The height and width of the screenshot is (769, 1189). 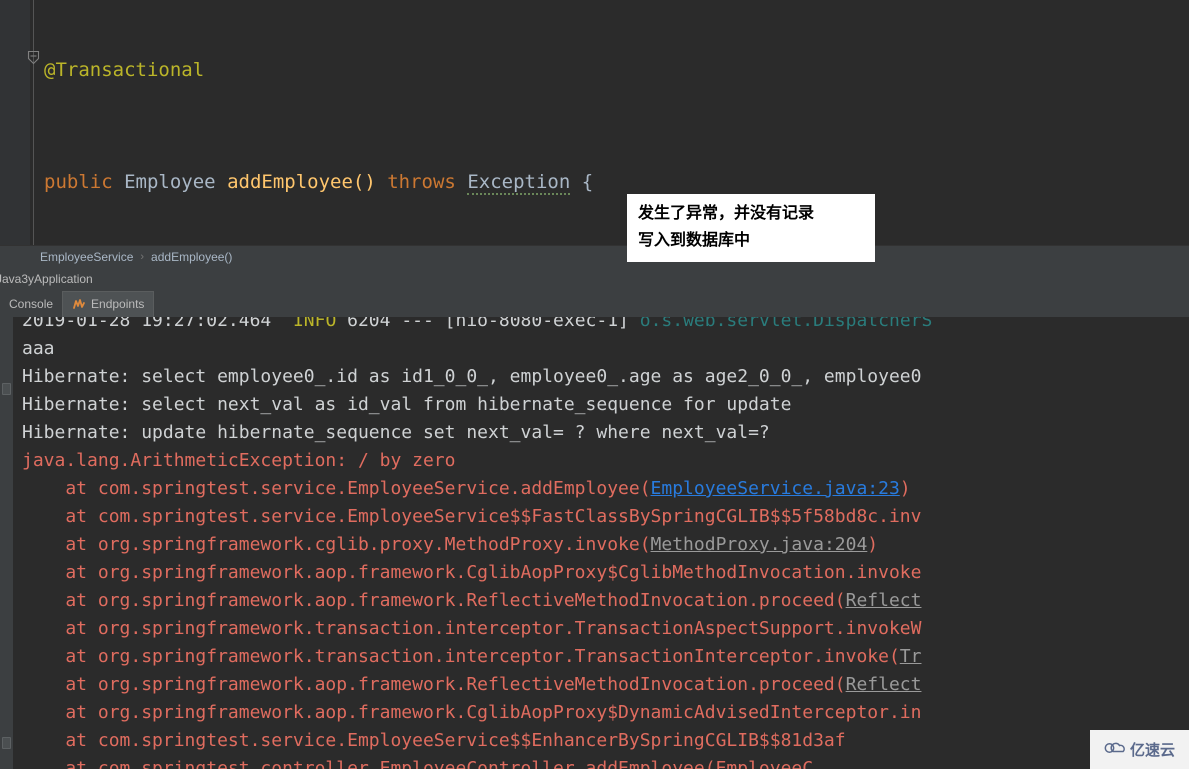 What do you see at coordinates (170, 182) in the screenshot?
I see `type-employee: Employee` at bounding box center [170, 182].